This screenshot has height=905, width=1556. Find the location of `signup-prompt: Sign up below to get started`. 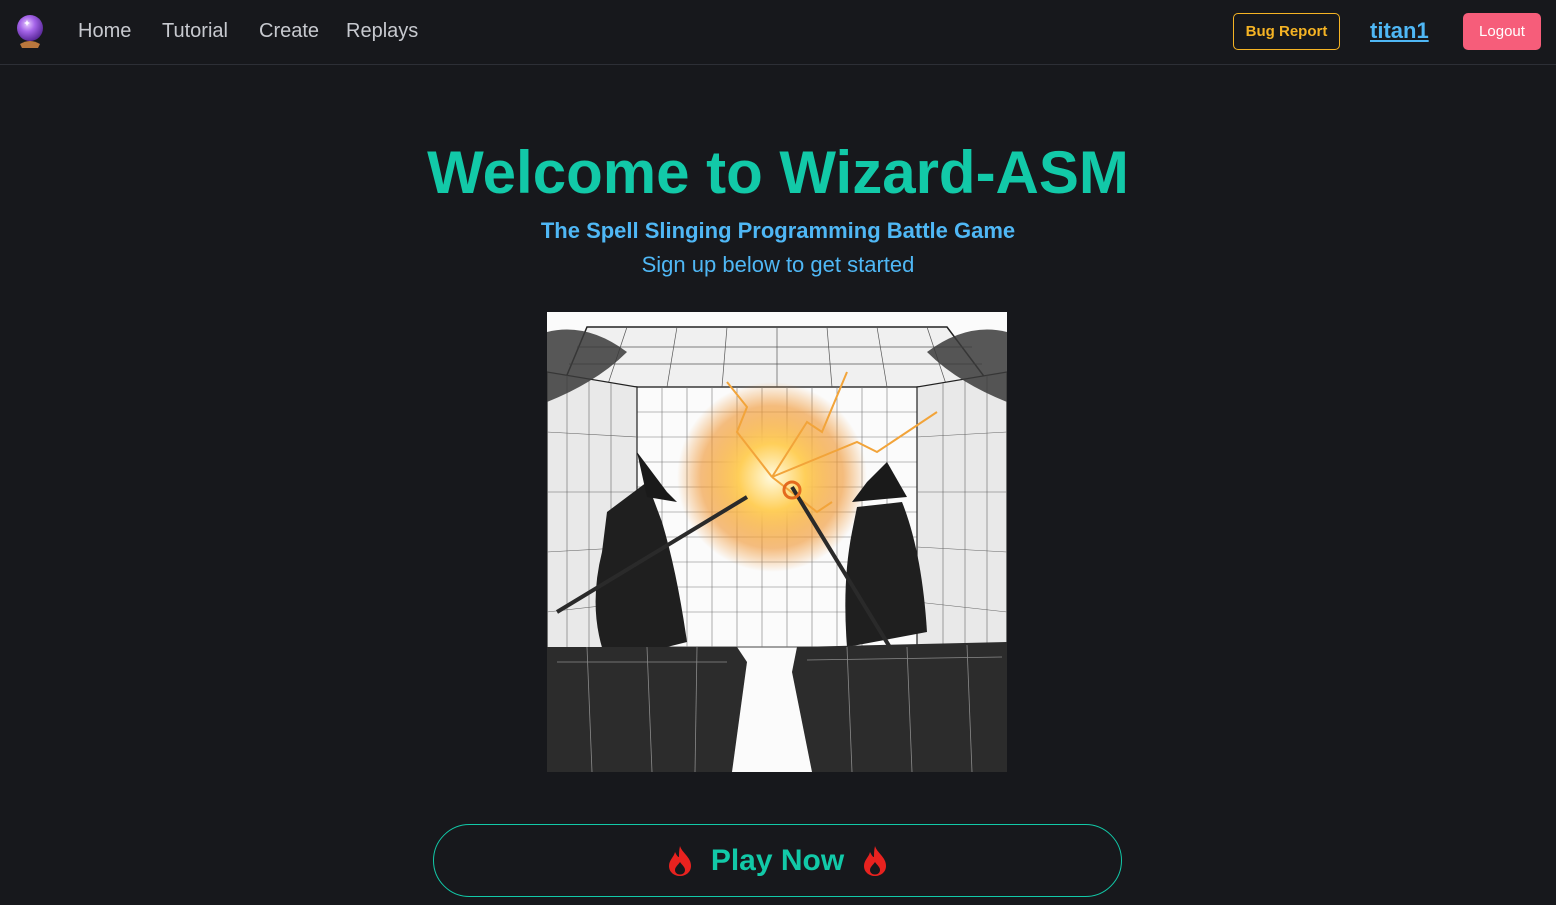

signup-prompt: Sign up below to get started is located at coordinates (778, 264).